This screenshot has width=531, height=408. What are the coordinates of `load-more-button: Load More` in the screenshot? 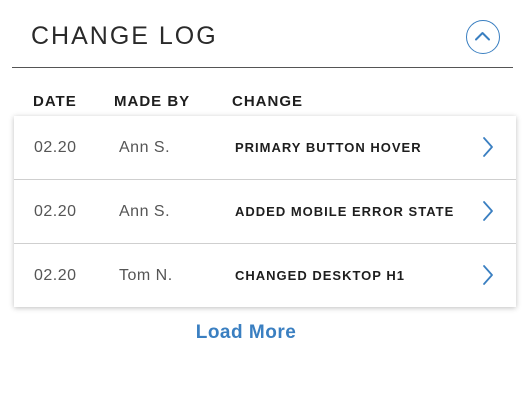 It's located at (246, 333).